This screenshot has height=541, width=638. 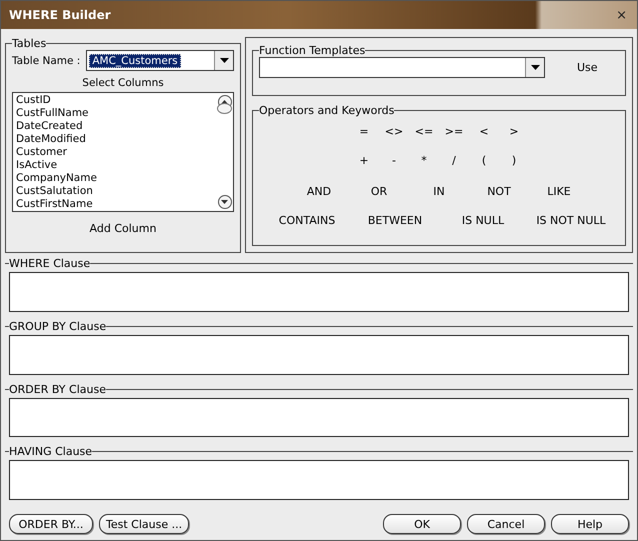 I want to click on column-item: CustFullName, so click(x=114, y=113).